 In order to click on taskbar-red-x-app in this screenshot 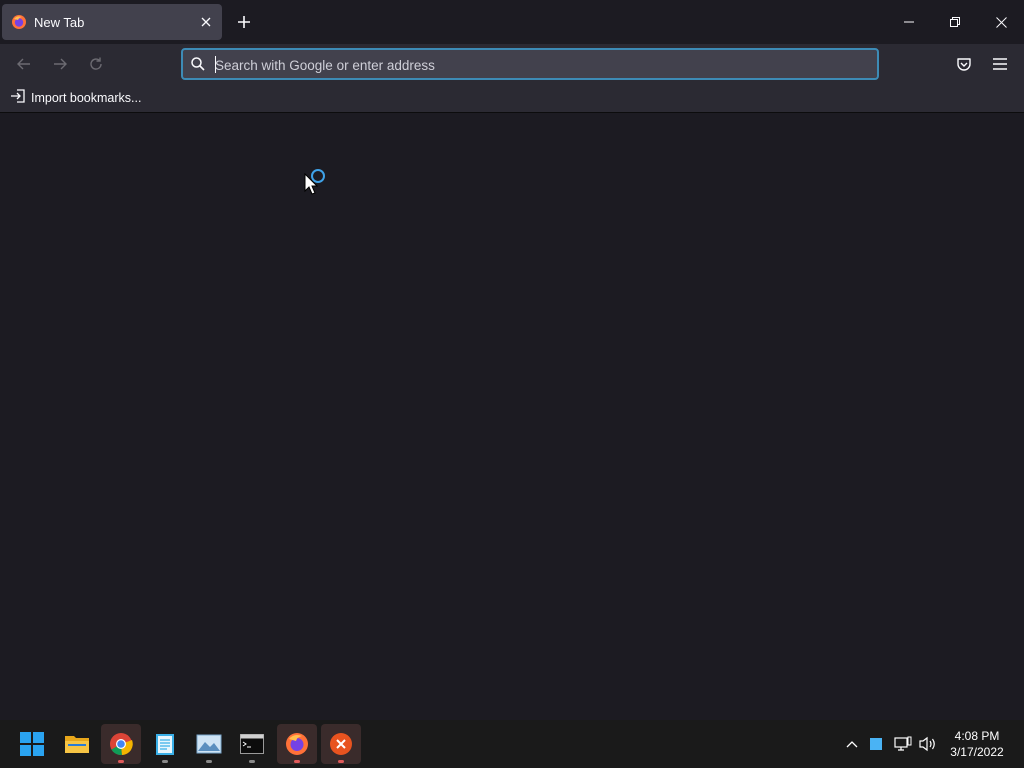, I will do `click(341, 744)`.